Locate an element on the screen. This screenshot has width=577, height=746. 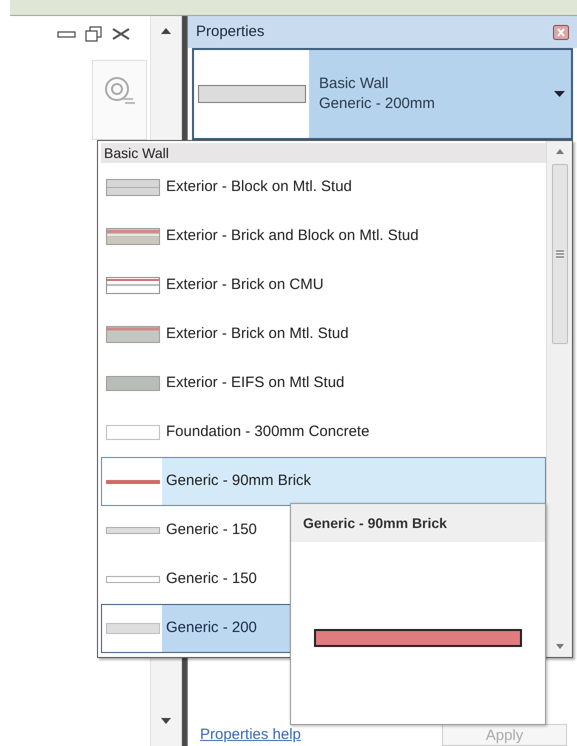
wall-family: Basic Wall is located at coordinates (354, 84).